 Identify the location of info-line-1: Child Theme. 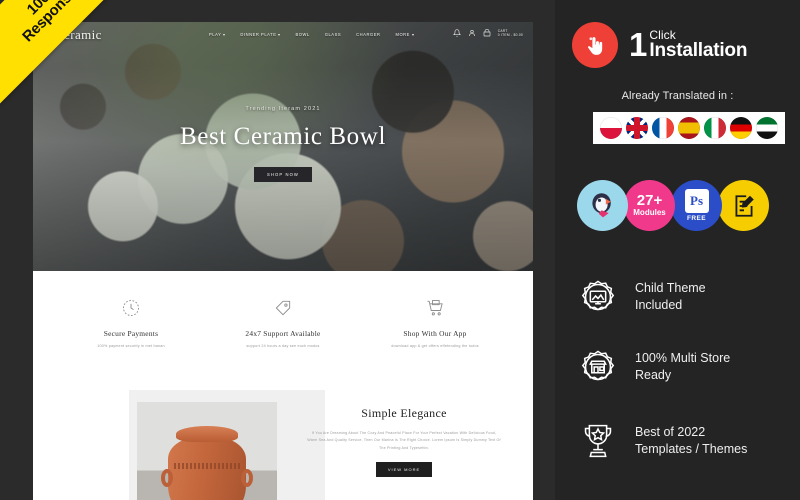
(670, 288).